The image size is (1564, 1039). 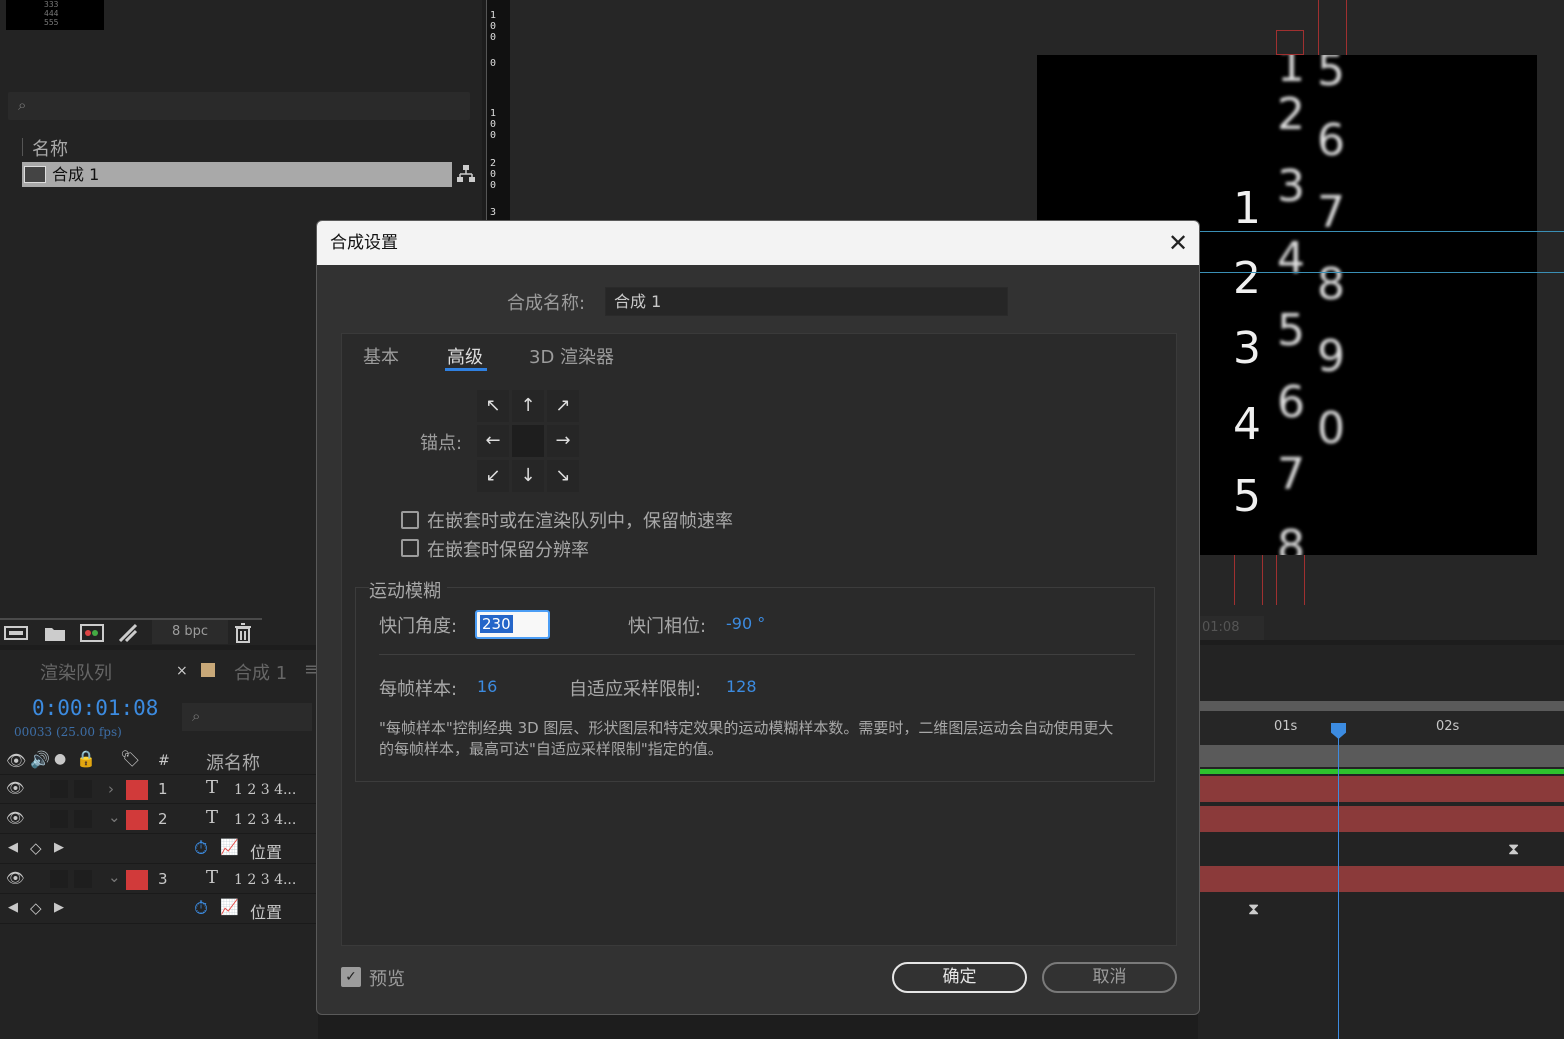 I want to click on bit-depth-button: 8 bpc, so click(x=190, y=632).